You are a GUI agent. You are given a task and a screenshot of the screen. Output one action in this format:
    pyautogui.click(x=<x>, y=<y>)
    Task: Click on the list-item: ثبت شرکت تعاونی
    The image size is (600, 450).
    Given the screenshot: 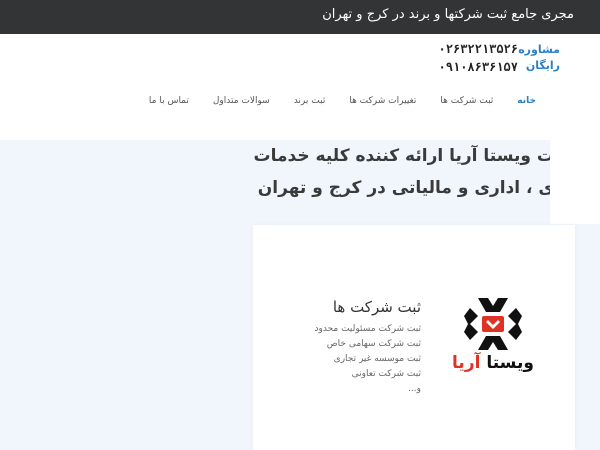 What is the action you would take?
    pyautogui.click(x=368, y=374)
    